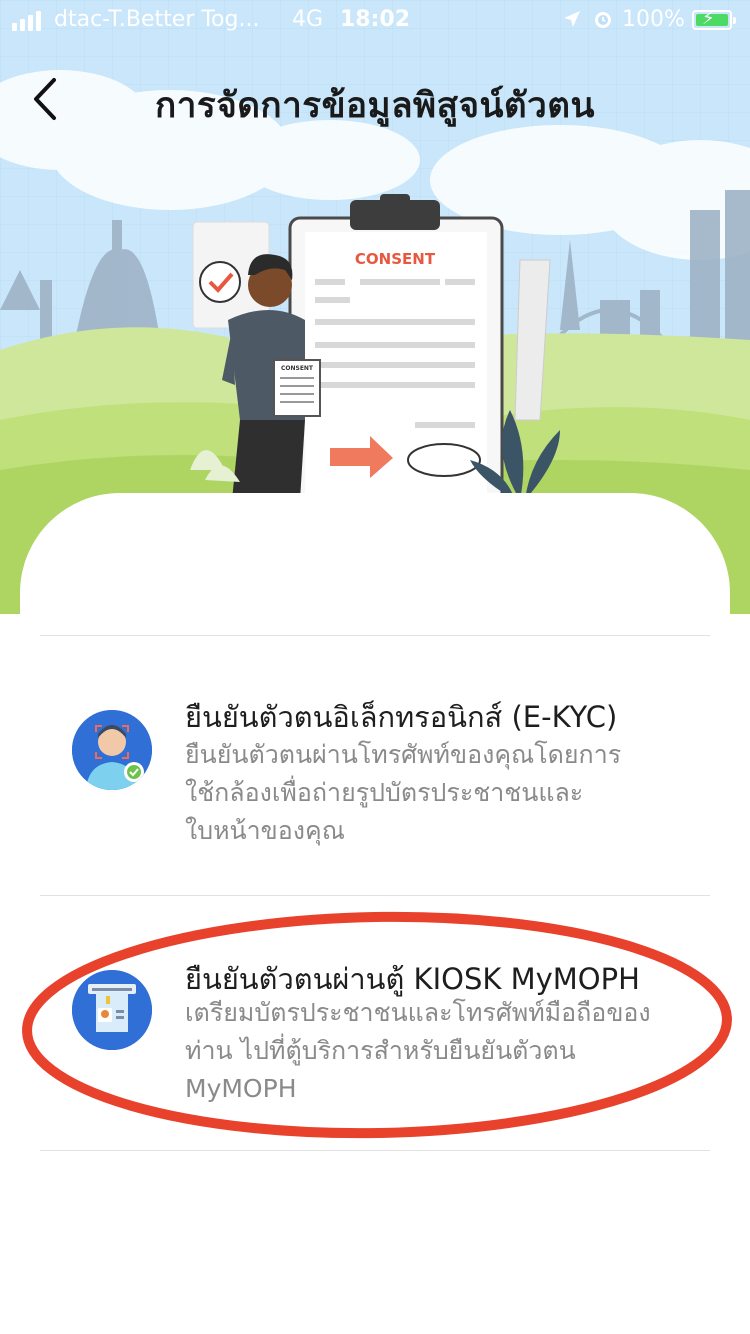 The image size is (750, 1334). I want to click on battery-charging-icon: ⚡, so click(714, 19).